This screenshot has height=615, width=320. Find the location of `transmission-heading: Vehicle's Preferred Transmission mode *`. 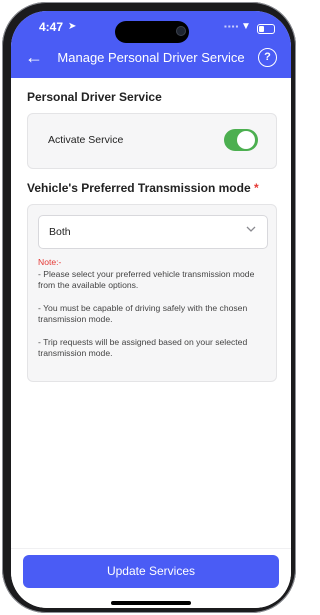

transmission-heading: Vehicle's Preferred Transmission mode * is located at coordinates (143, 188).